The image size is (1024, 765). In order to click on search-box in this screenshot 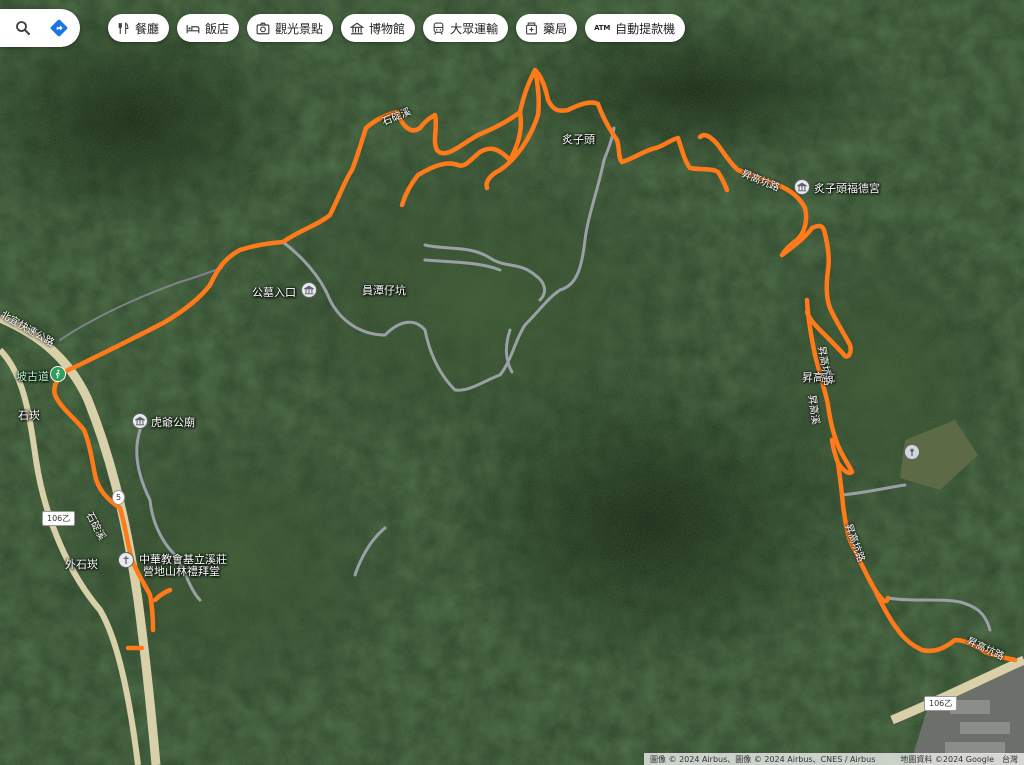, I will do `click(40, 28)`.